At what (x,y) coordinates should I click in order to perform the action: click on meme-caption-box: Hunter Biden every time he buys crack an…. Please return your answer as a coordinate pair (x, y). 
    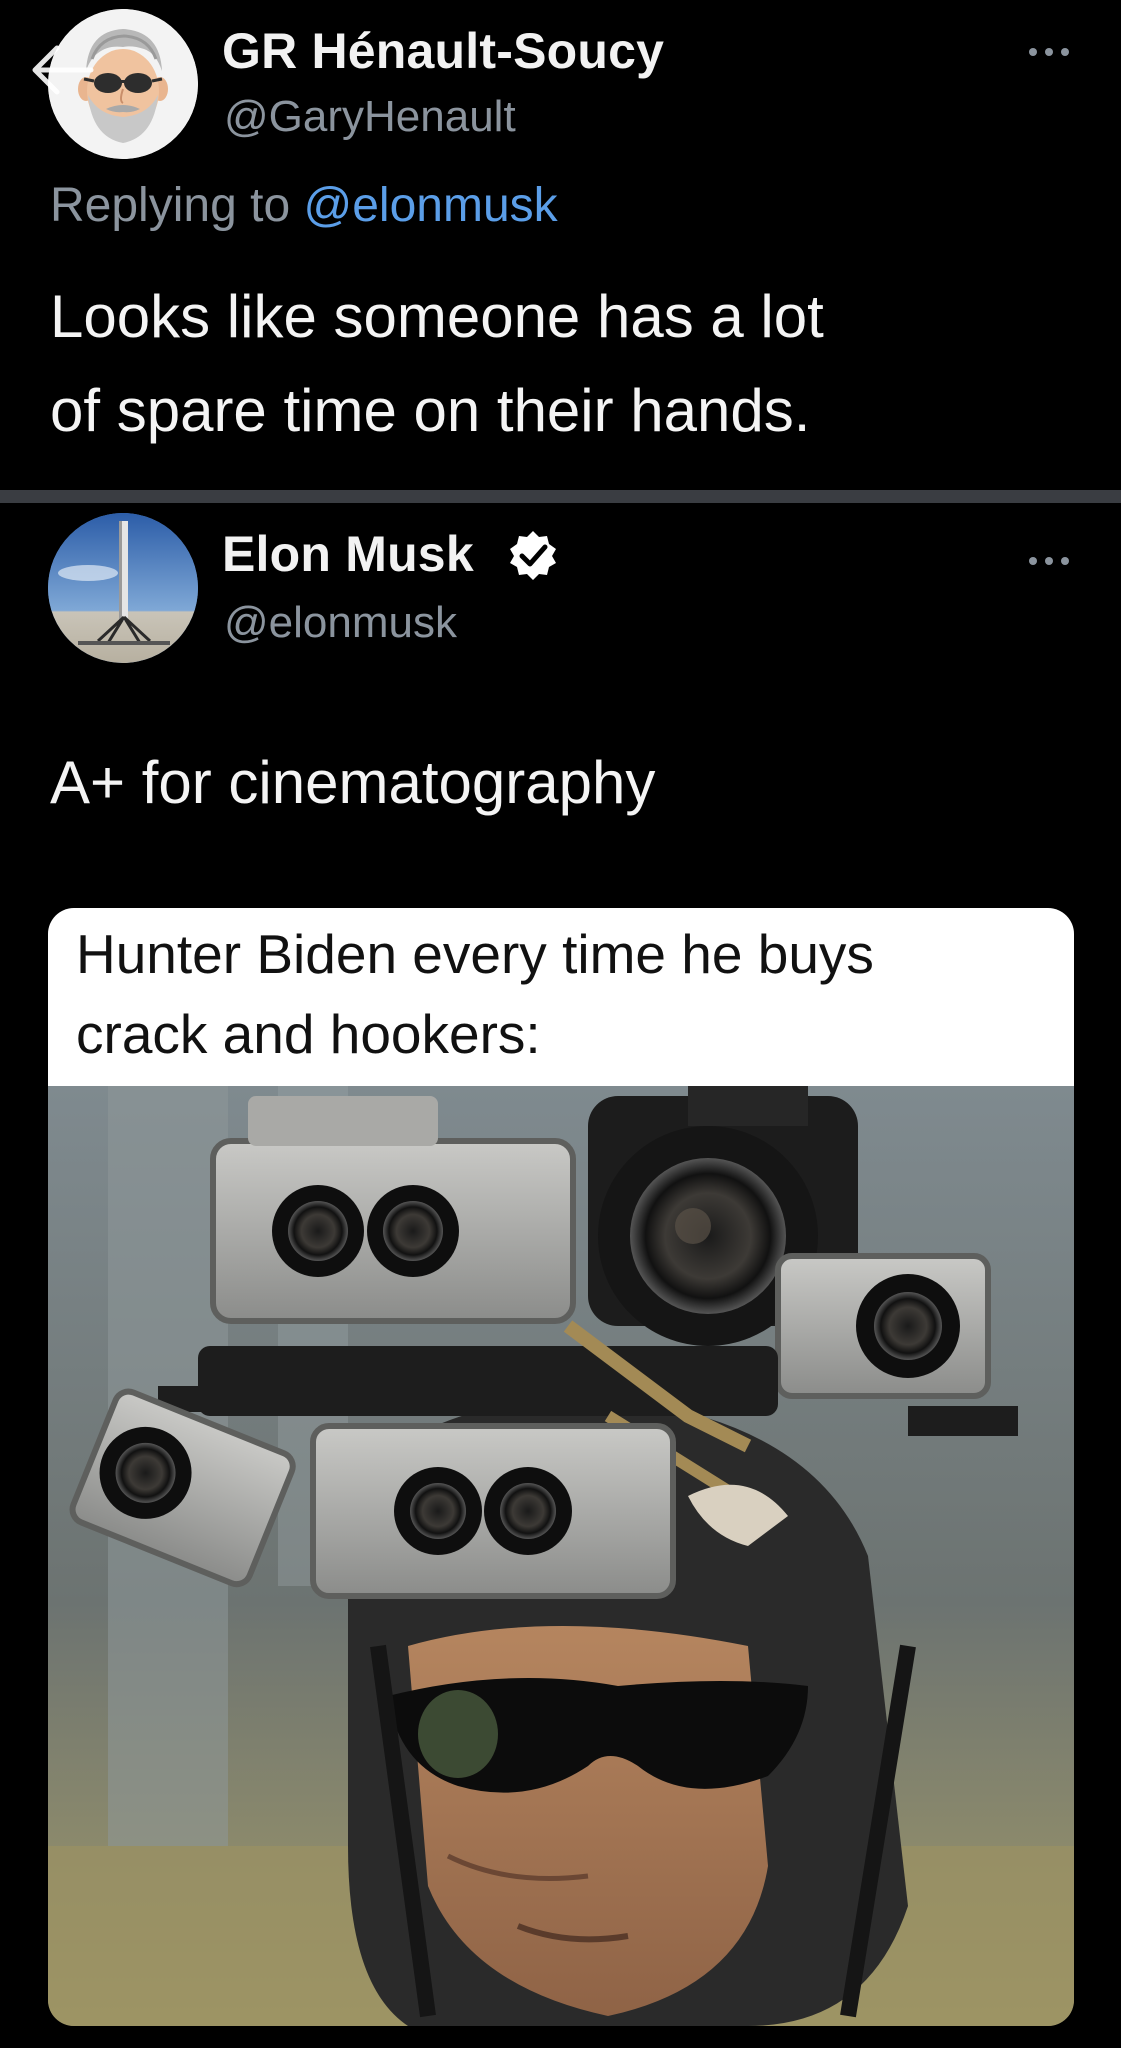
    Looking at the image, I should click on (561, 997).